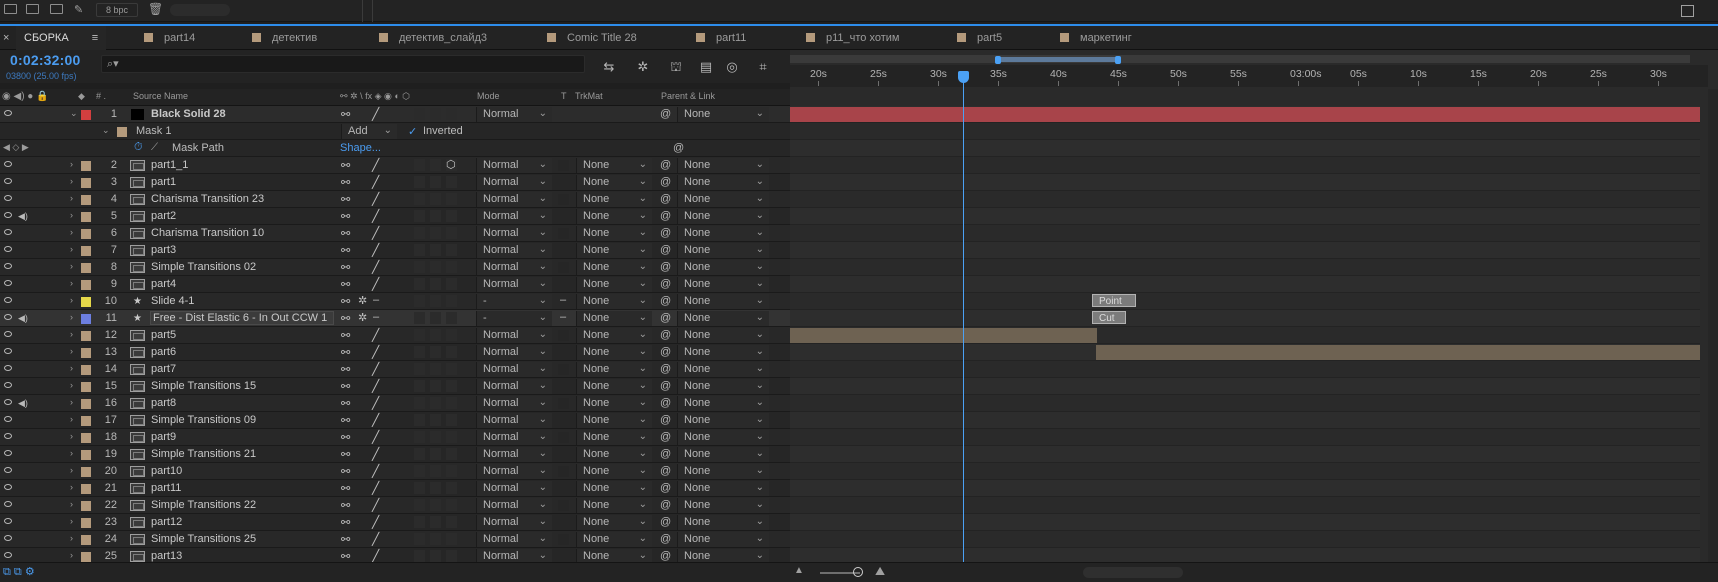 Image resolution: width=1718 pixels, height=582 pixels. Describe the element at coordinates (643, 67) in the screenshot. I see `draft-3d-icon: ✲` at that location.